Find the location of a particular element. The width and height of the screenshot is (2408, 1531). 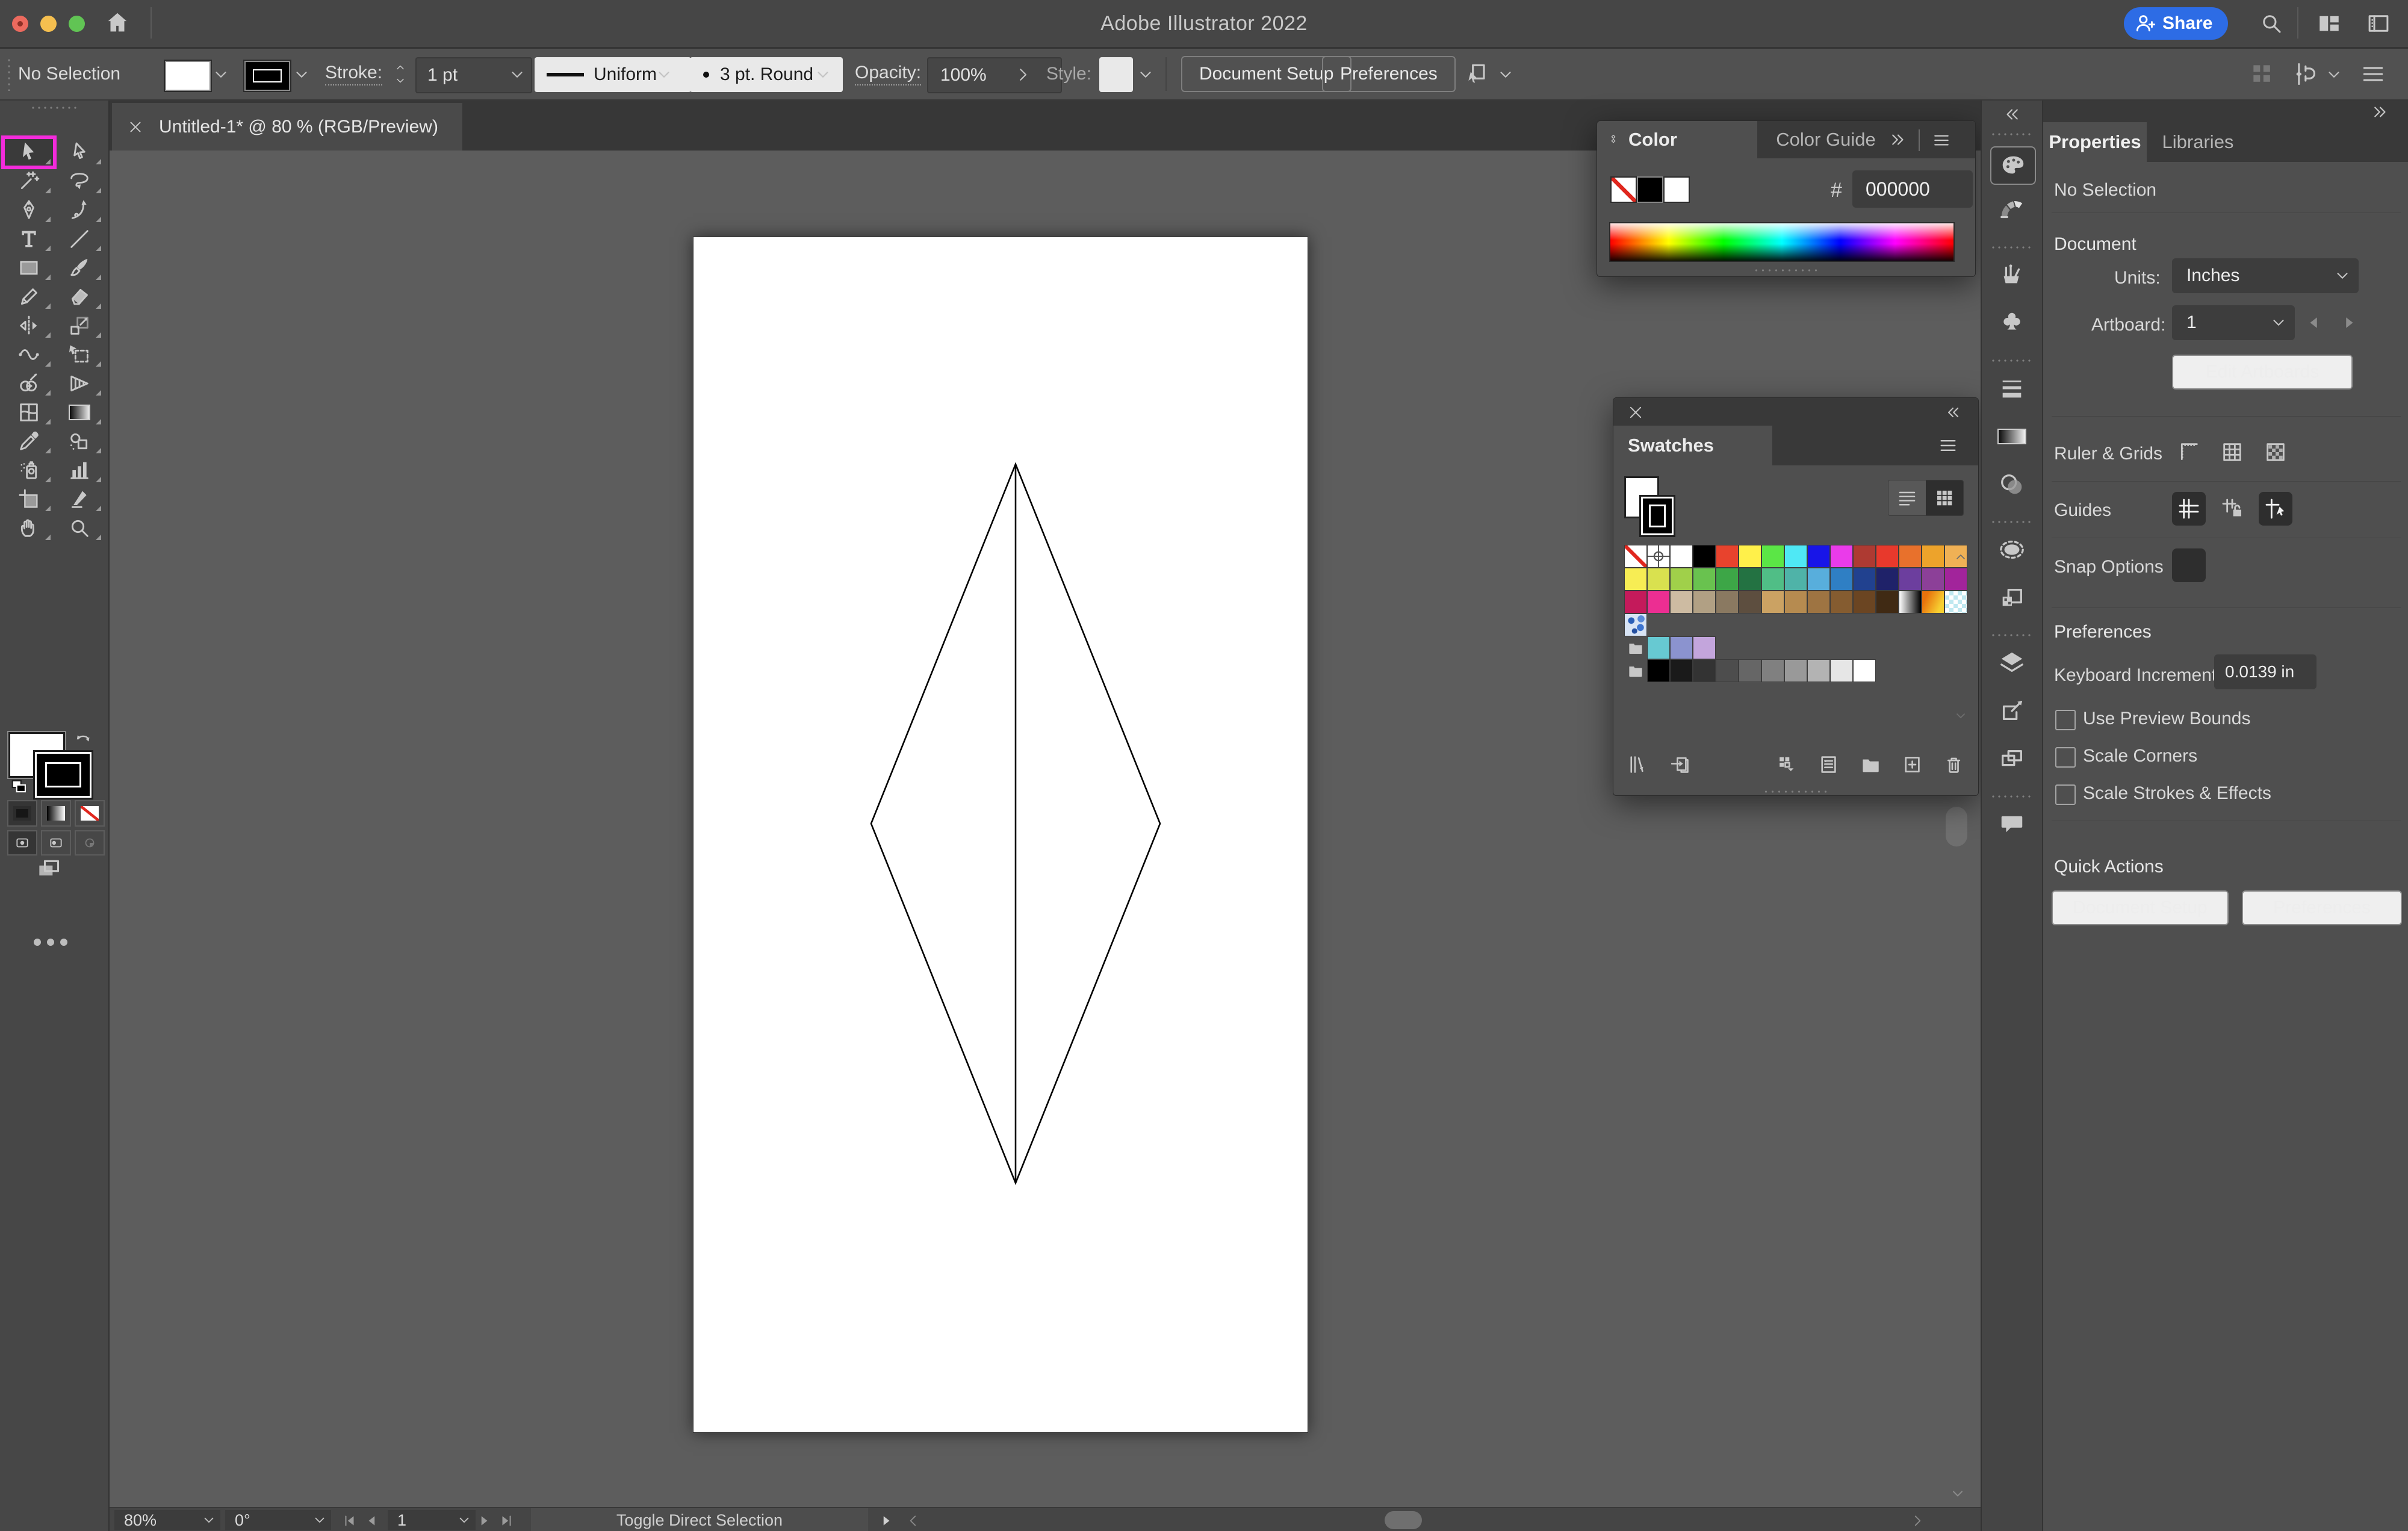

show-guides-toggle is located at coordinates (2189, 509).